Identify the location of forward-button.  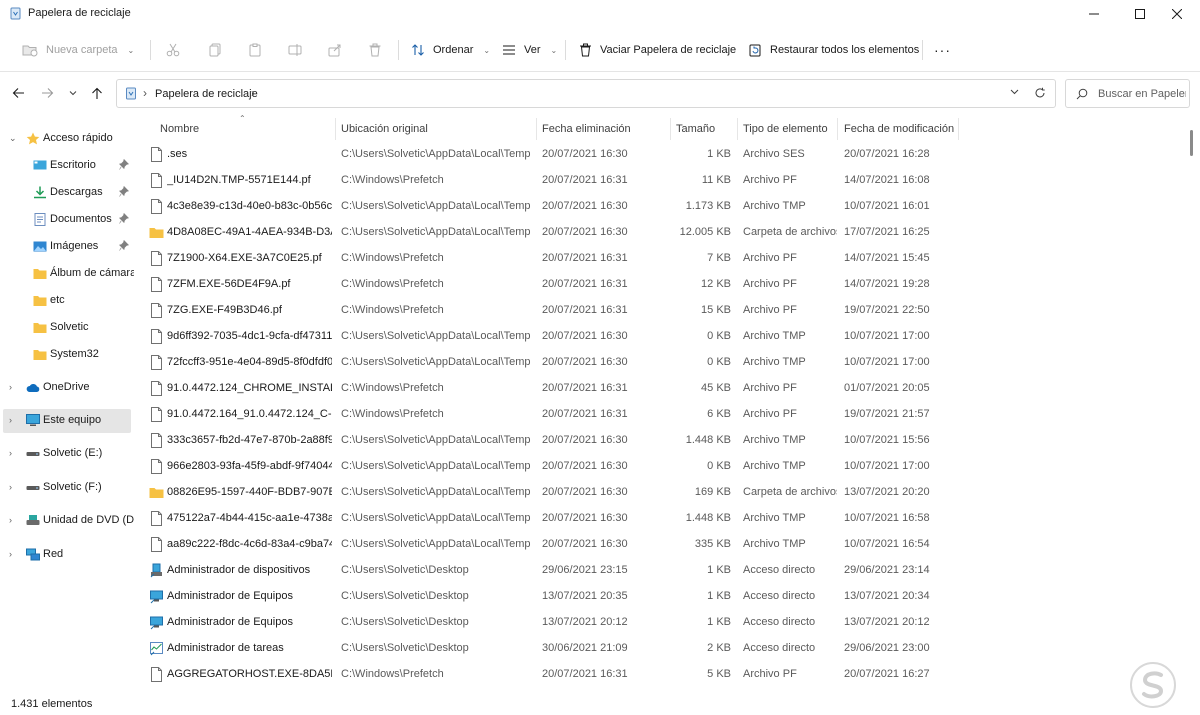
(47, 93).